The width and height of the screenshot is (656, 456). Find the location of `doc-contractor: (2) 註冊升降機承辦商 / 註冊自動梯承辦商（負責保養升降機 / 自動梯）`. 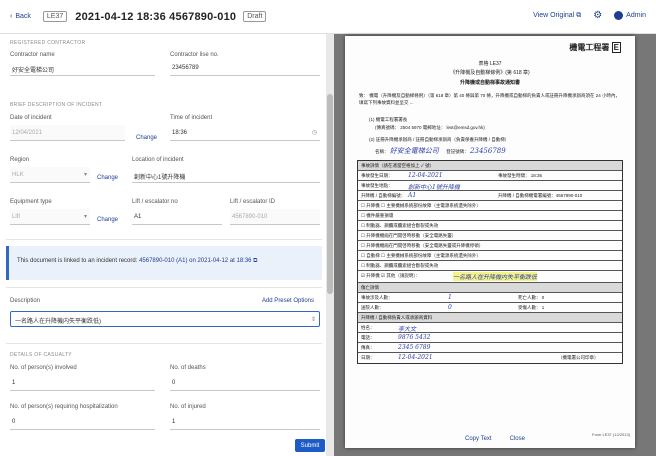

doc-contractor: (2) 註冊升降機承辦商 / 註冊自動梯承辦商（負責保養升降機 / 自動梯） is located at coordinates (439, 139).